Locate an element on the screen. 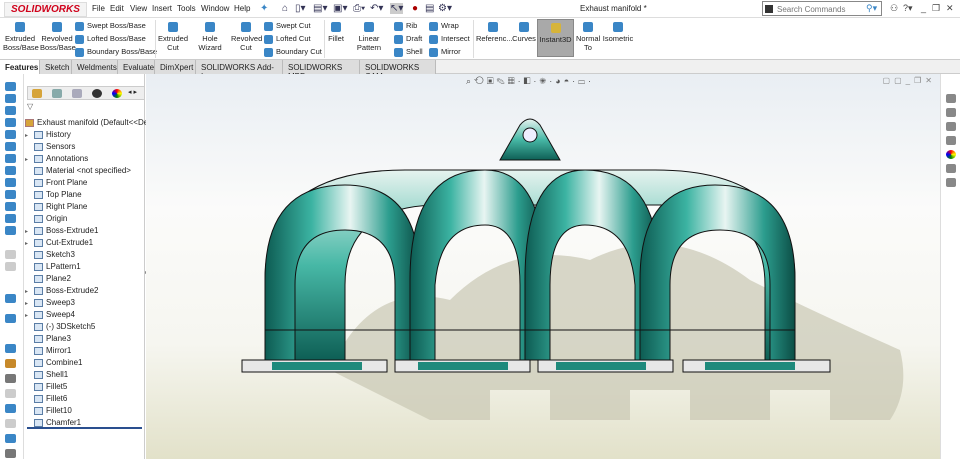  menu-insert: Insert is located at coordinates (162, 8).